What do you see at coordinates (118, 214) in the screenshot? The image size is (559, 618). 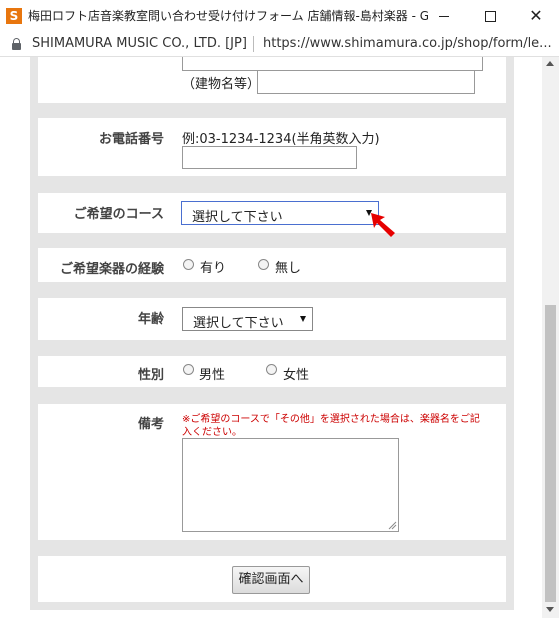 I see `course-label: ご希望のコース` at bounding box center [118, 214].